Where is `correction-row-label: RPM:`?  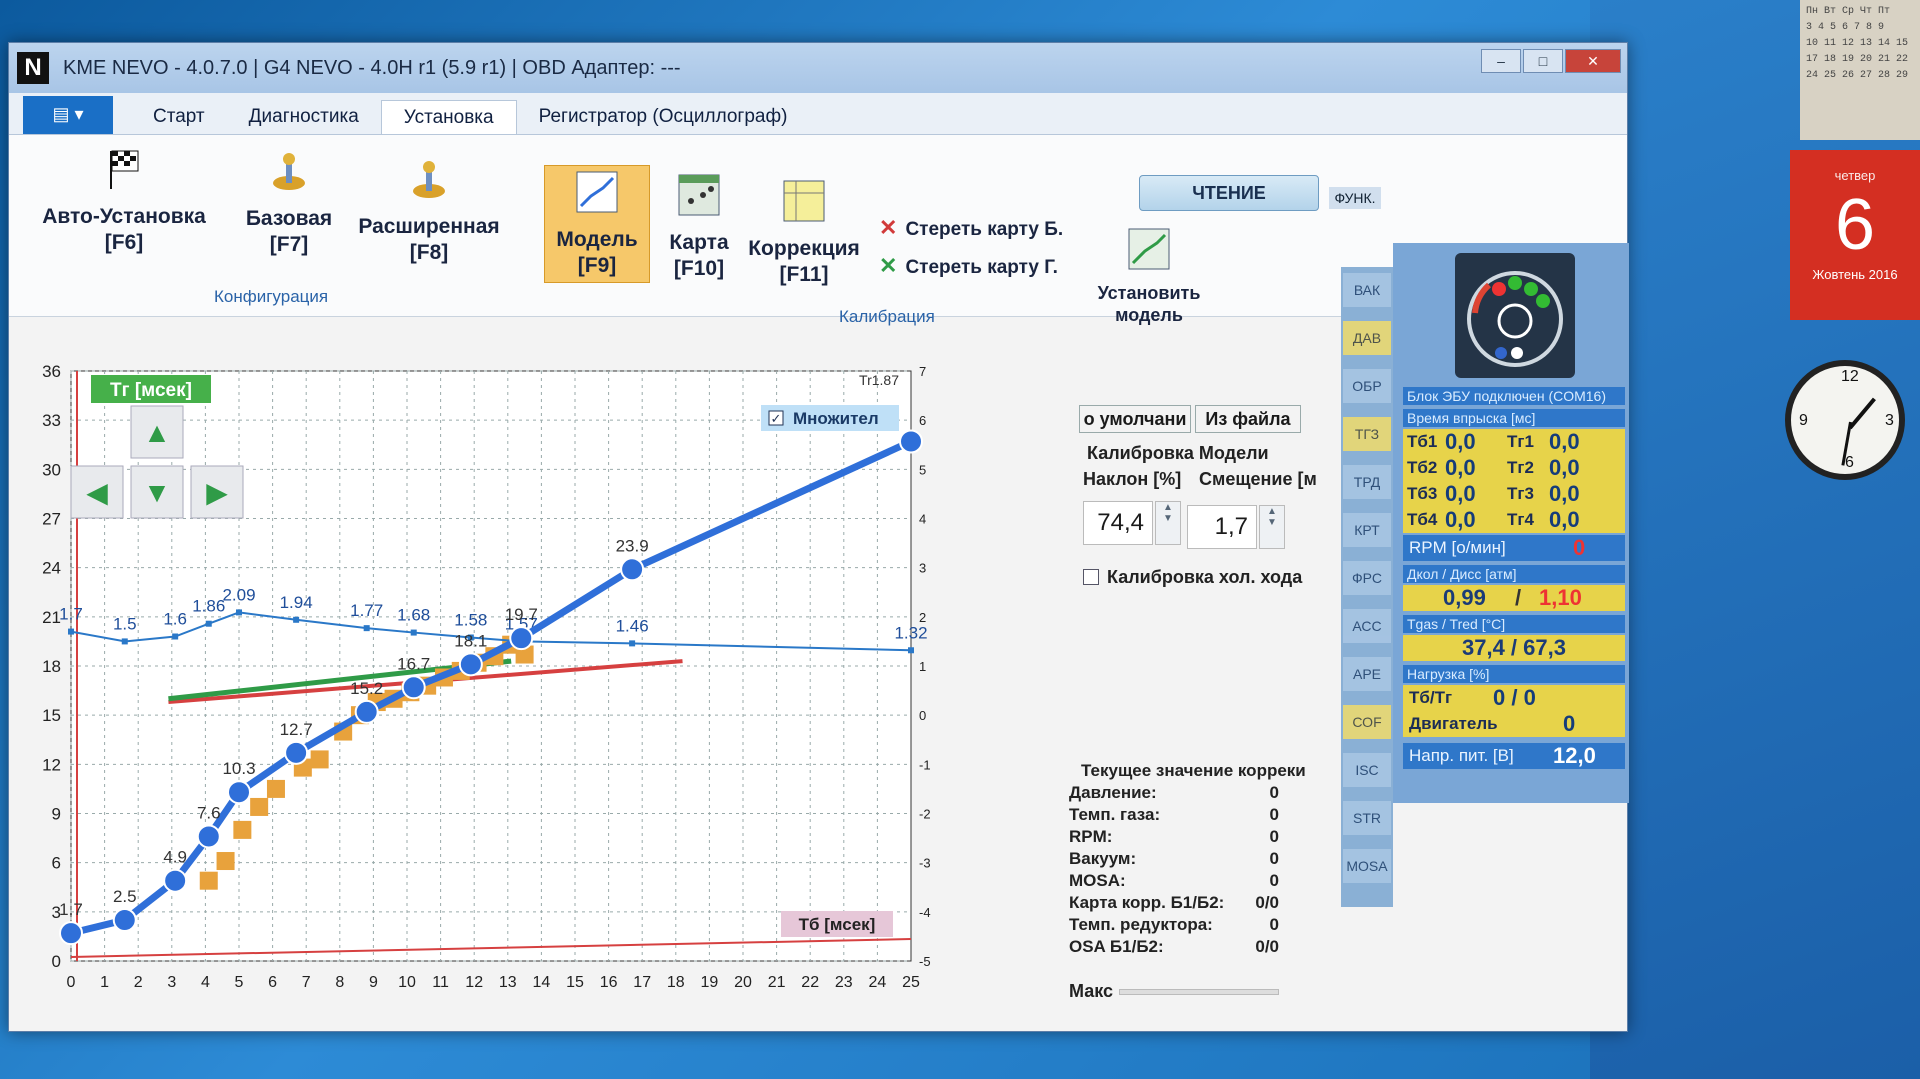 correction-row-label: RPM: is located at coordinates (1091, 836).